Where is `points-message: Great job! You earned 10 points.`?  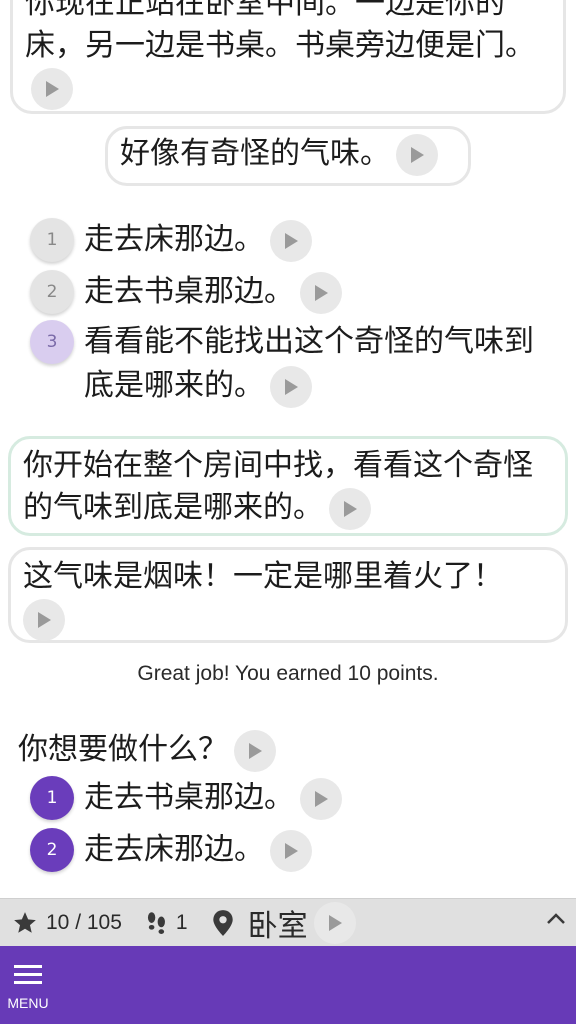 points-message: Great job! You earned 10 points. is located at coordinates (288, 673).